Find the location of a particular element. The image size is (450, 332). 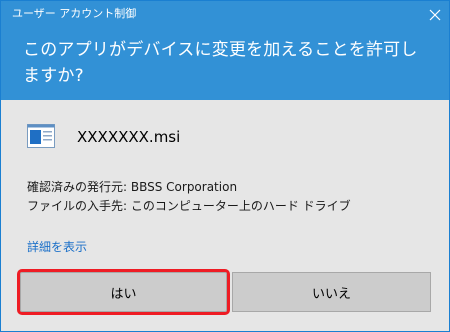

origin-text: ファイルの入手先: このコンピューター上のハード ドライブ is located at coordinates (189, 206).